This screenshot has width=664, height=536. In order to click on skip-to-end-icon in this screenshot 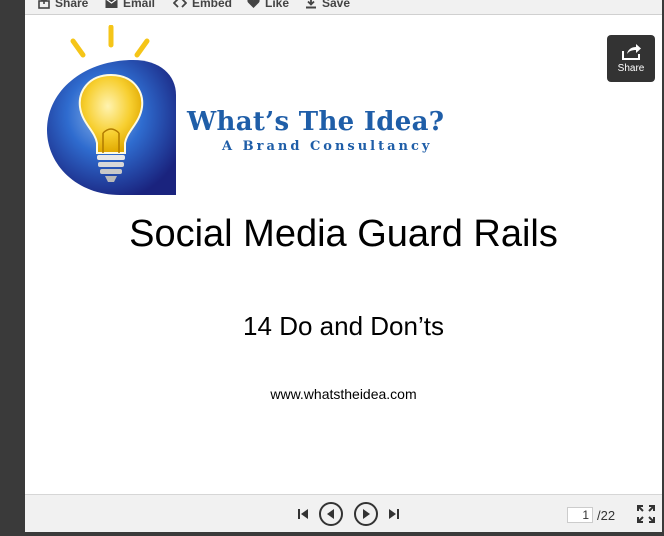, I will do `click(394, 514)`.